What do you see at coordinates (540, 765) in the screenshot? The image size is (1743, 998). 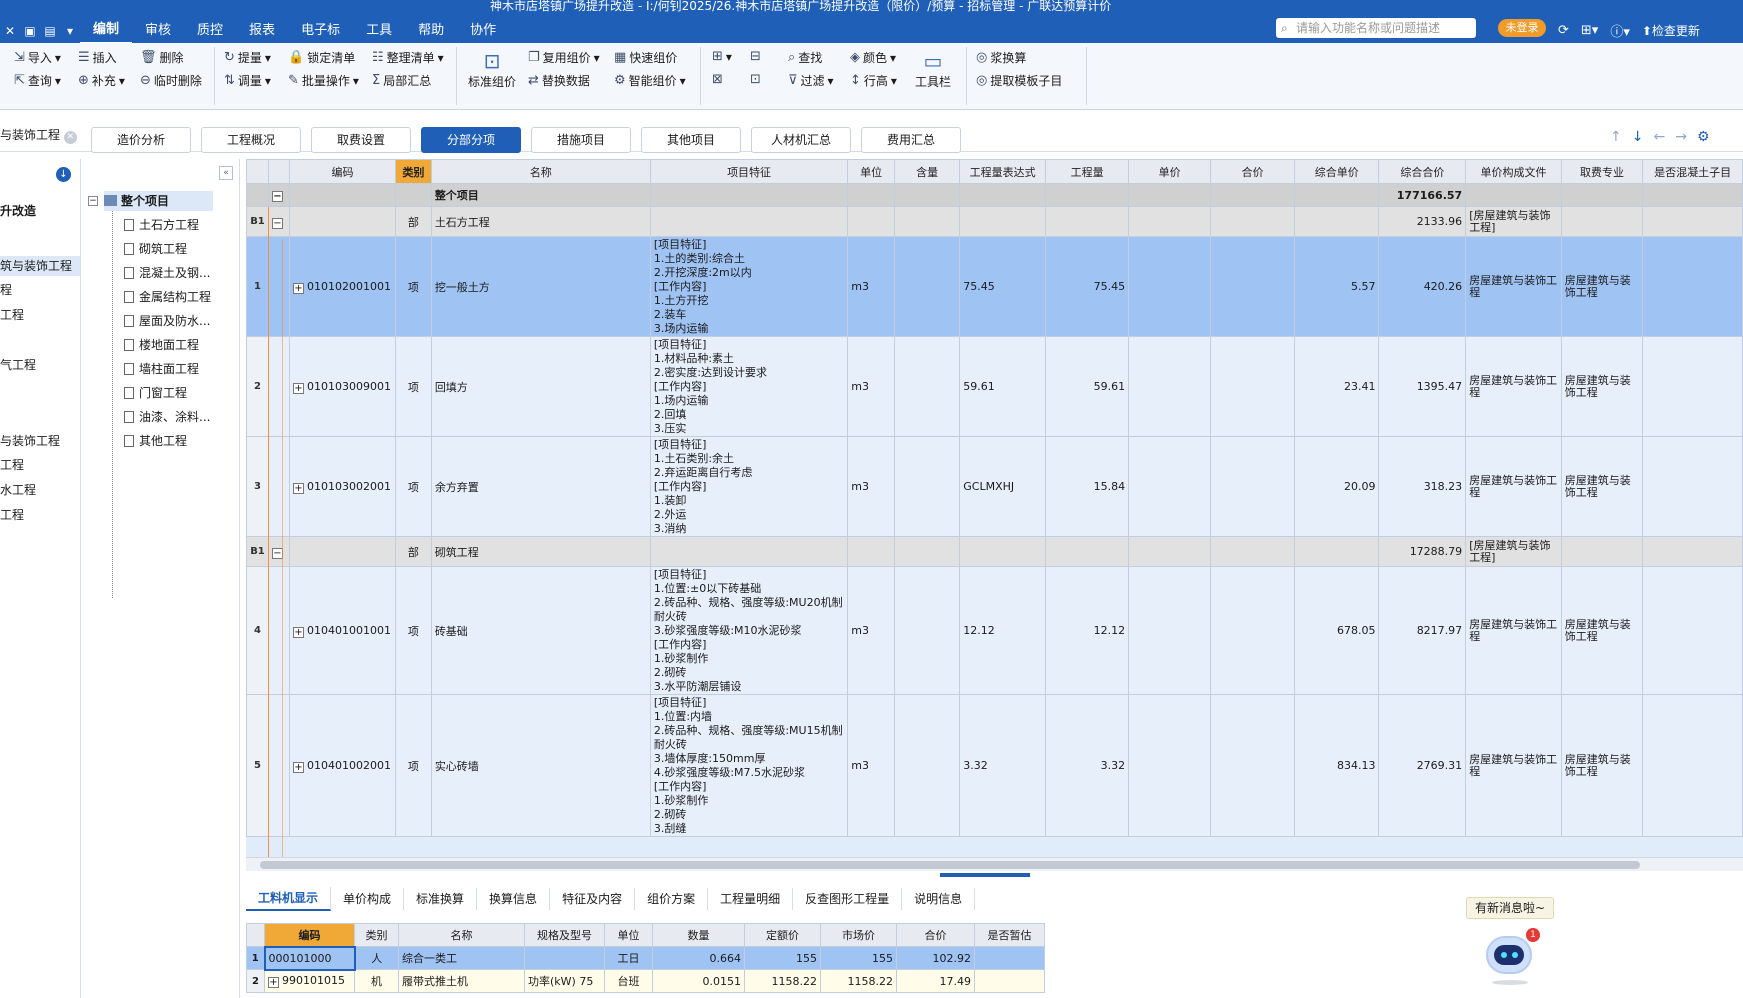 I see `cell-name: 实心砖墙` at bounding box center [540, 765].